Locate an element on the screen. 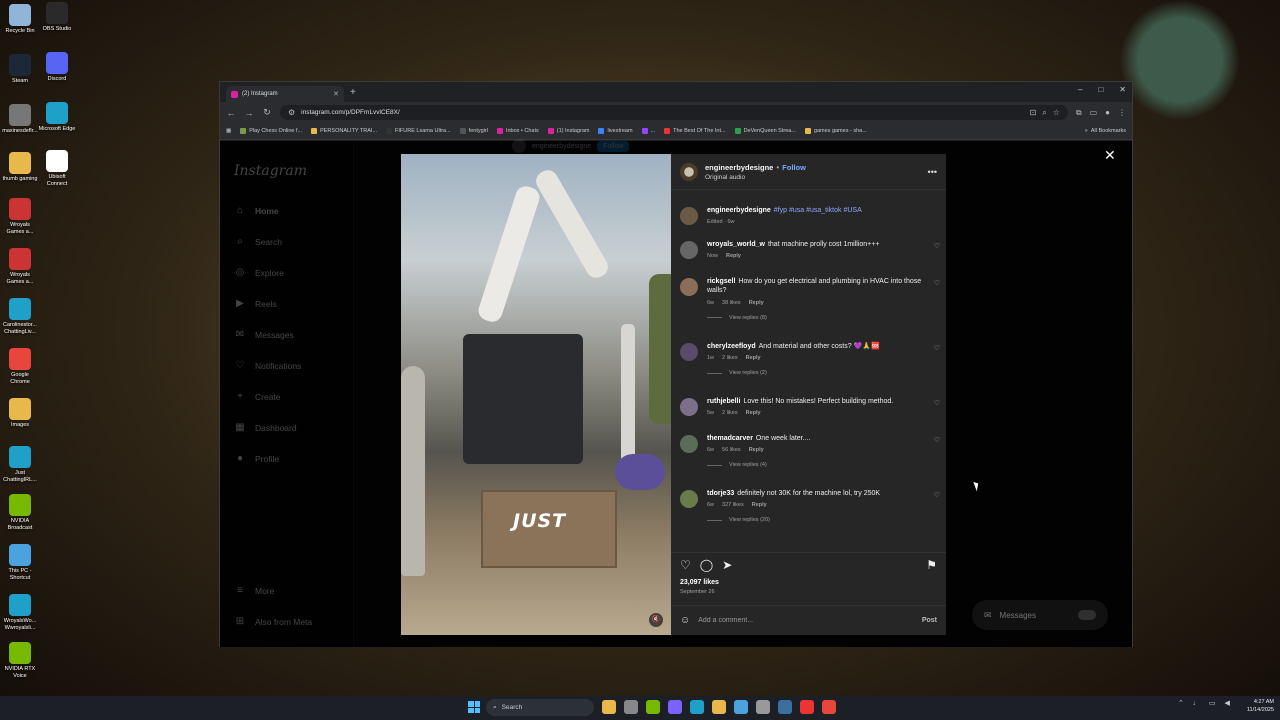  view-replies-button: View replies (8) is located at coordinates (816, 318).